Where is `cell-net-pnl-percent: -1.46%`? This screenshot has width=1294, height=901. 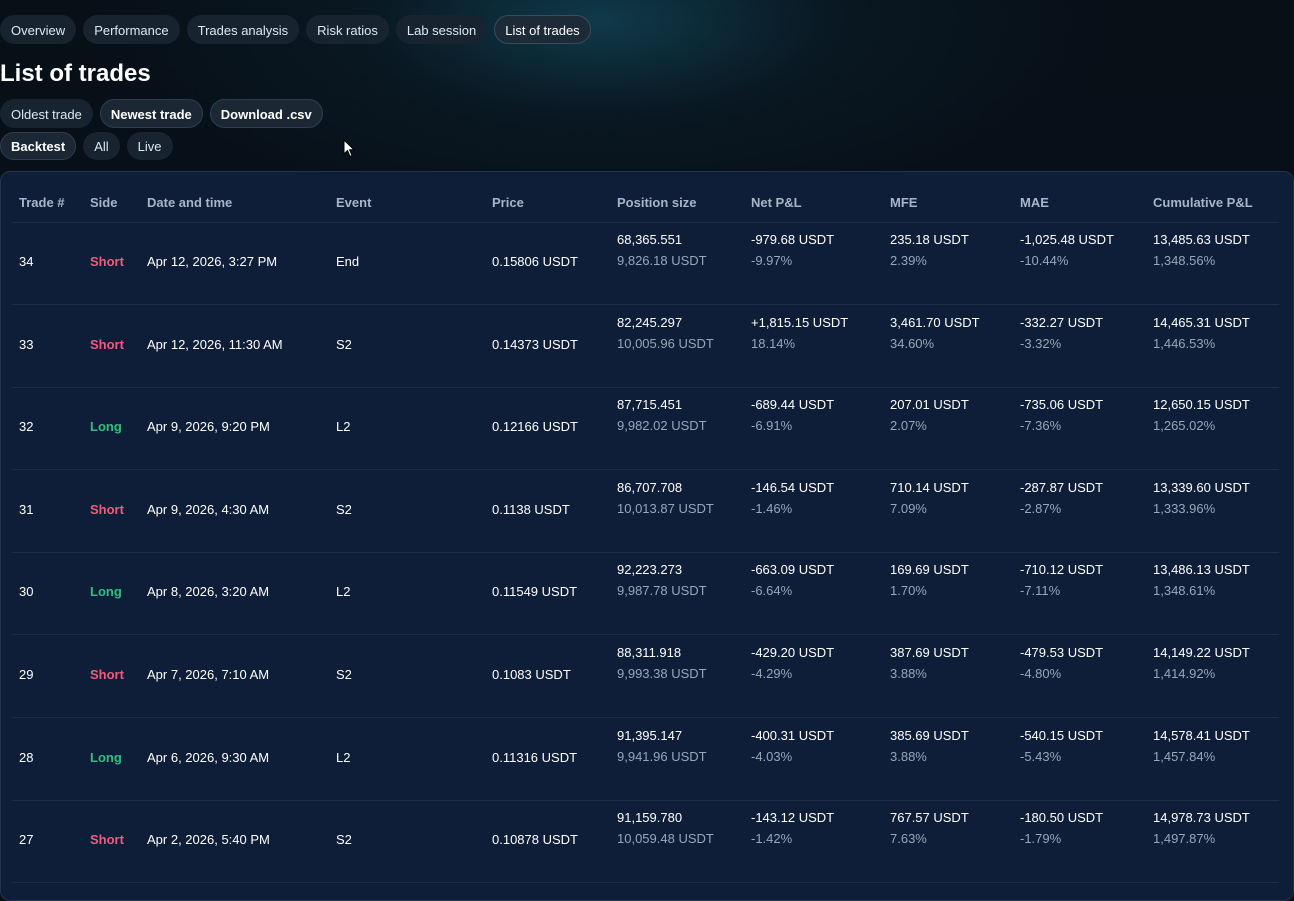 cell-net-pnl-percent: -1.46% is located at coordinates (772, 508).